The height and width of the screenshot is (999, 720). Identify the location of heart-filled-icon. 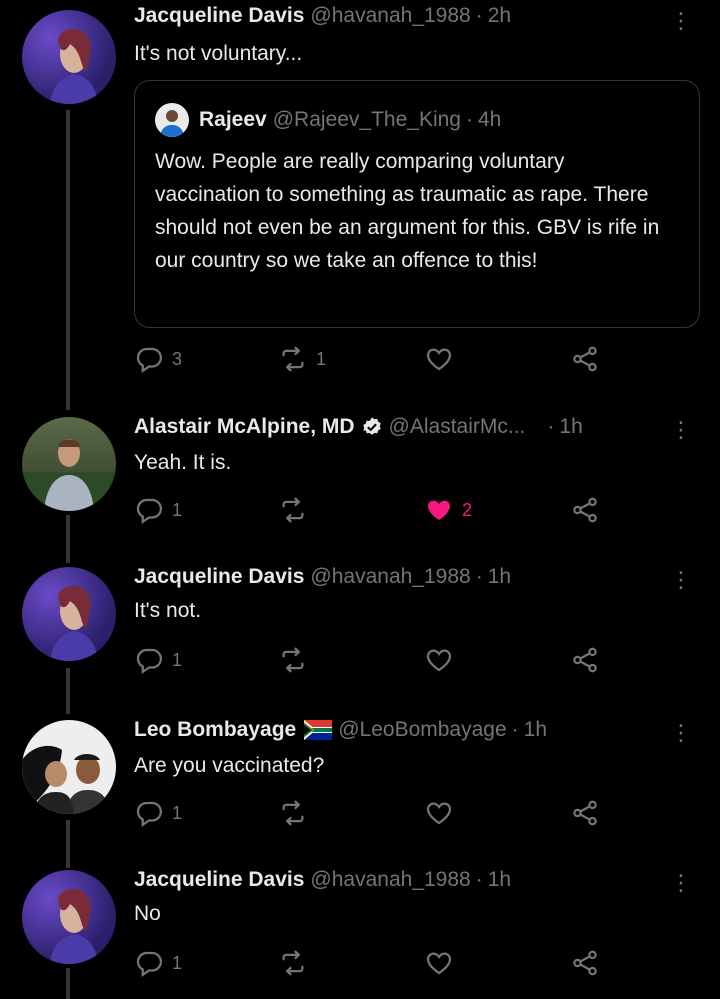
(439, 510).